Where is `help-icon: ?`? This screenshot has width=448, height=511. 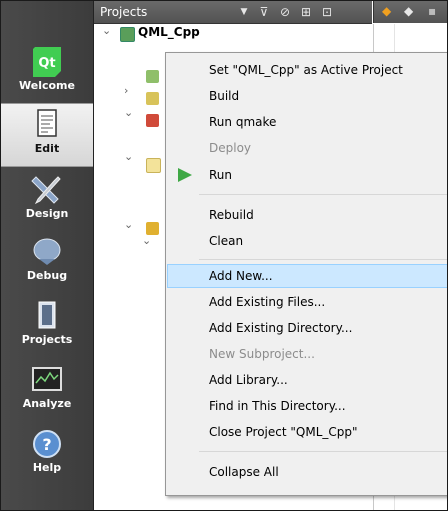 help-icon: ? is located at coordinates (47, 444).